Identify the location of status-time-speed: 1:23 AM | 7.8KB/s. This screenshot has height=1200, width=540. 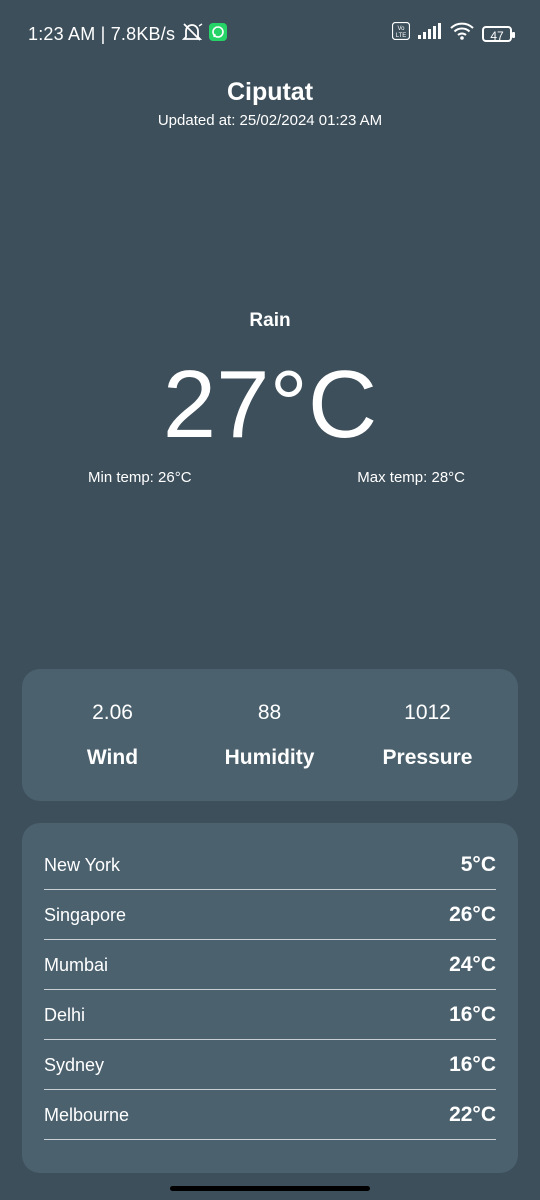
(102, 34).